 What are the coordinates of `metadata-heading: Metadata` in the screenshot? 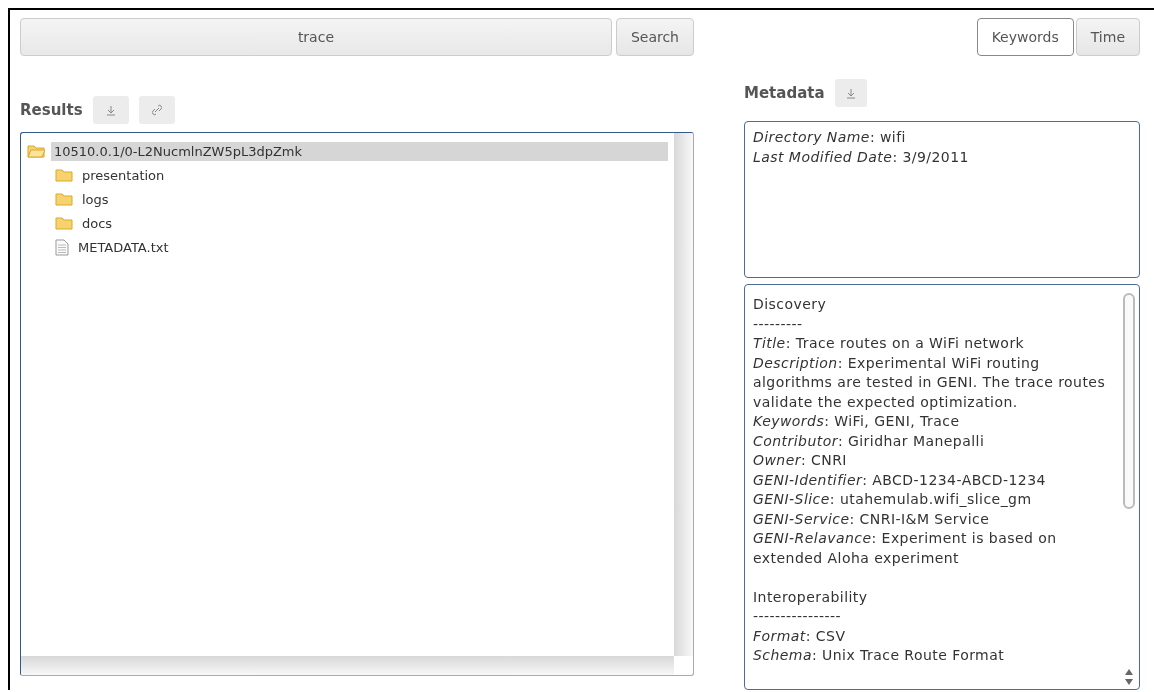 It's located at (784, 93).